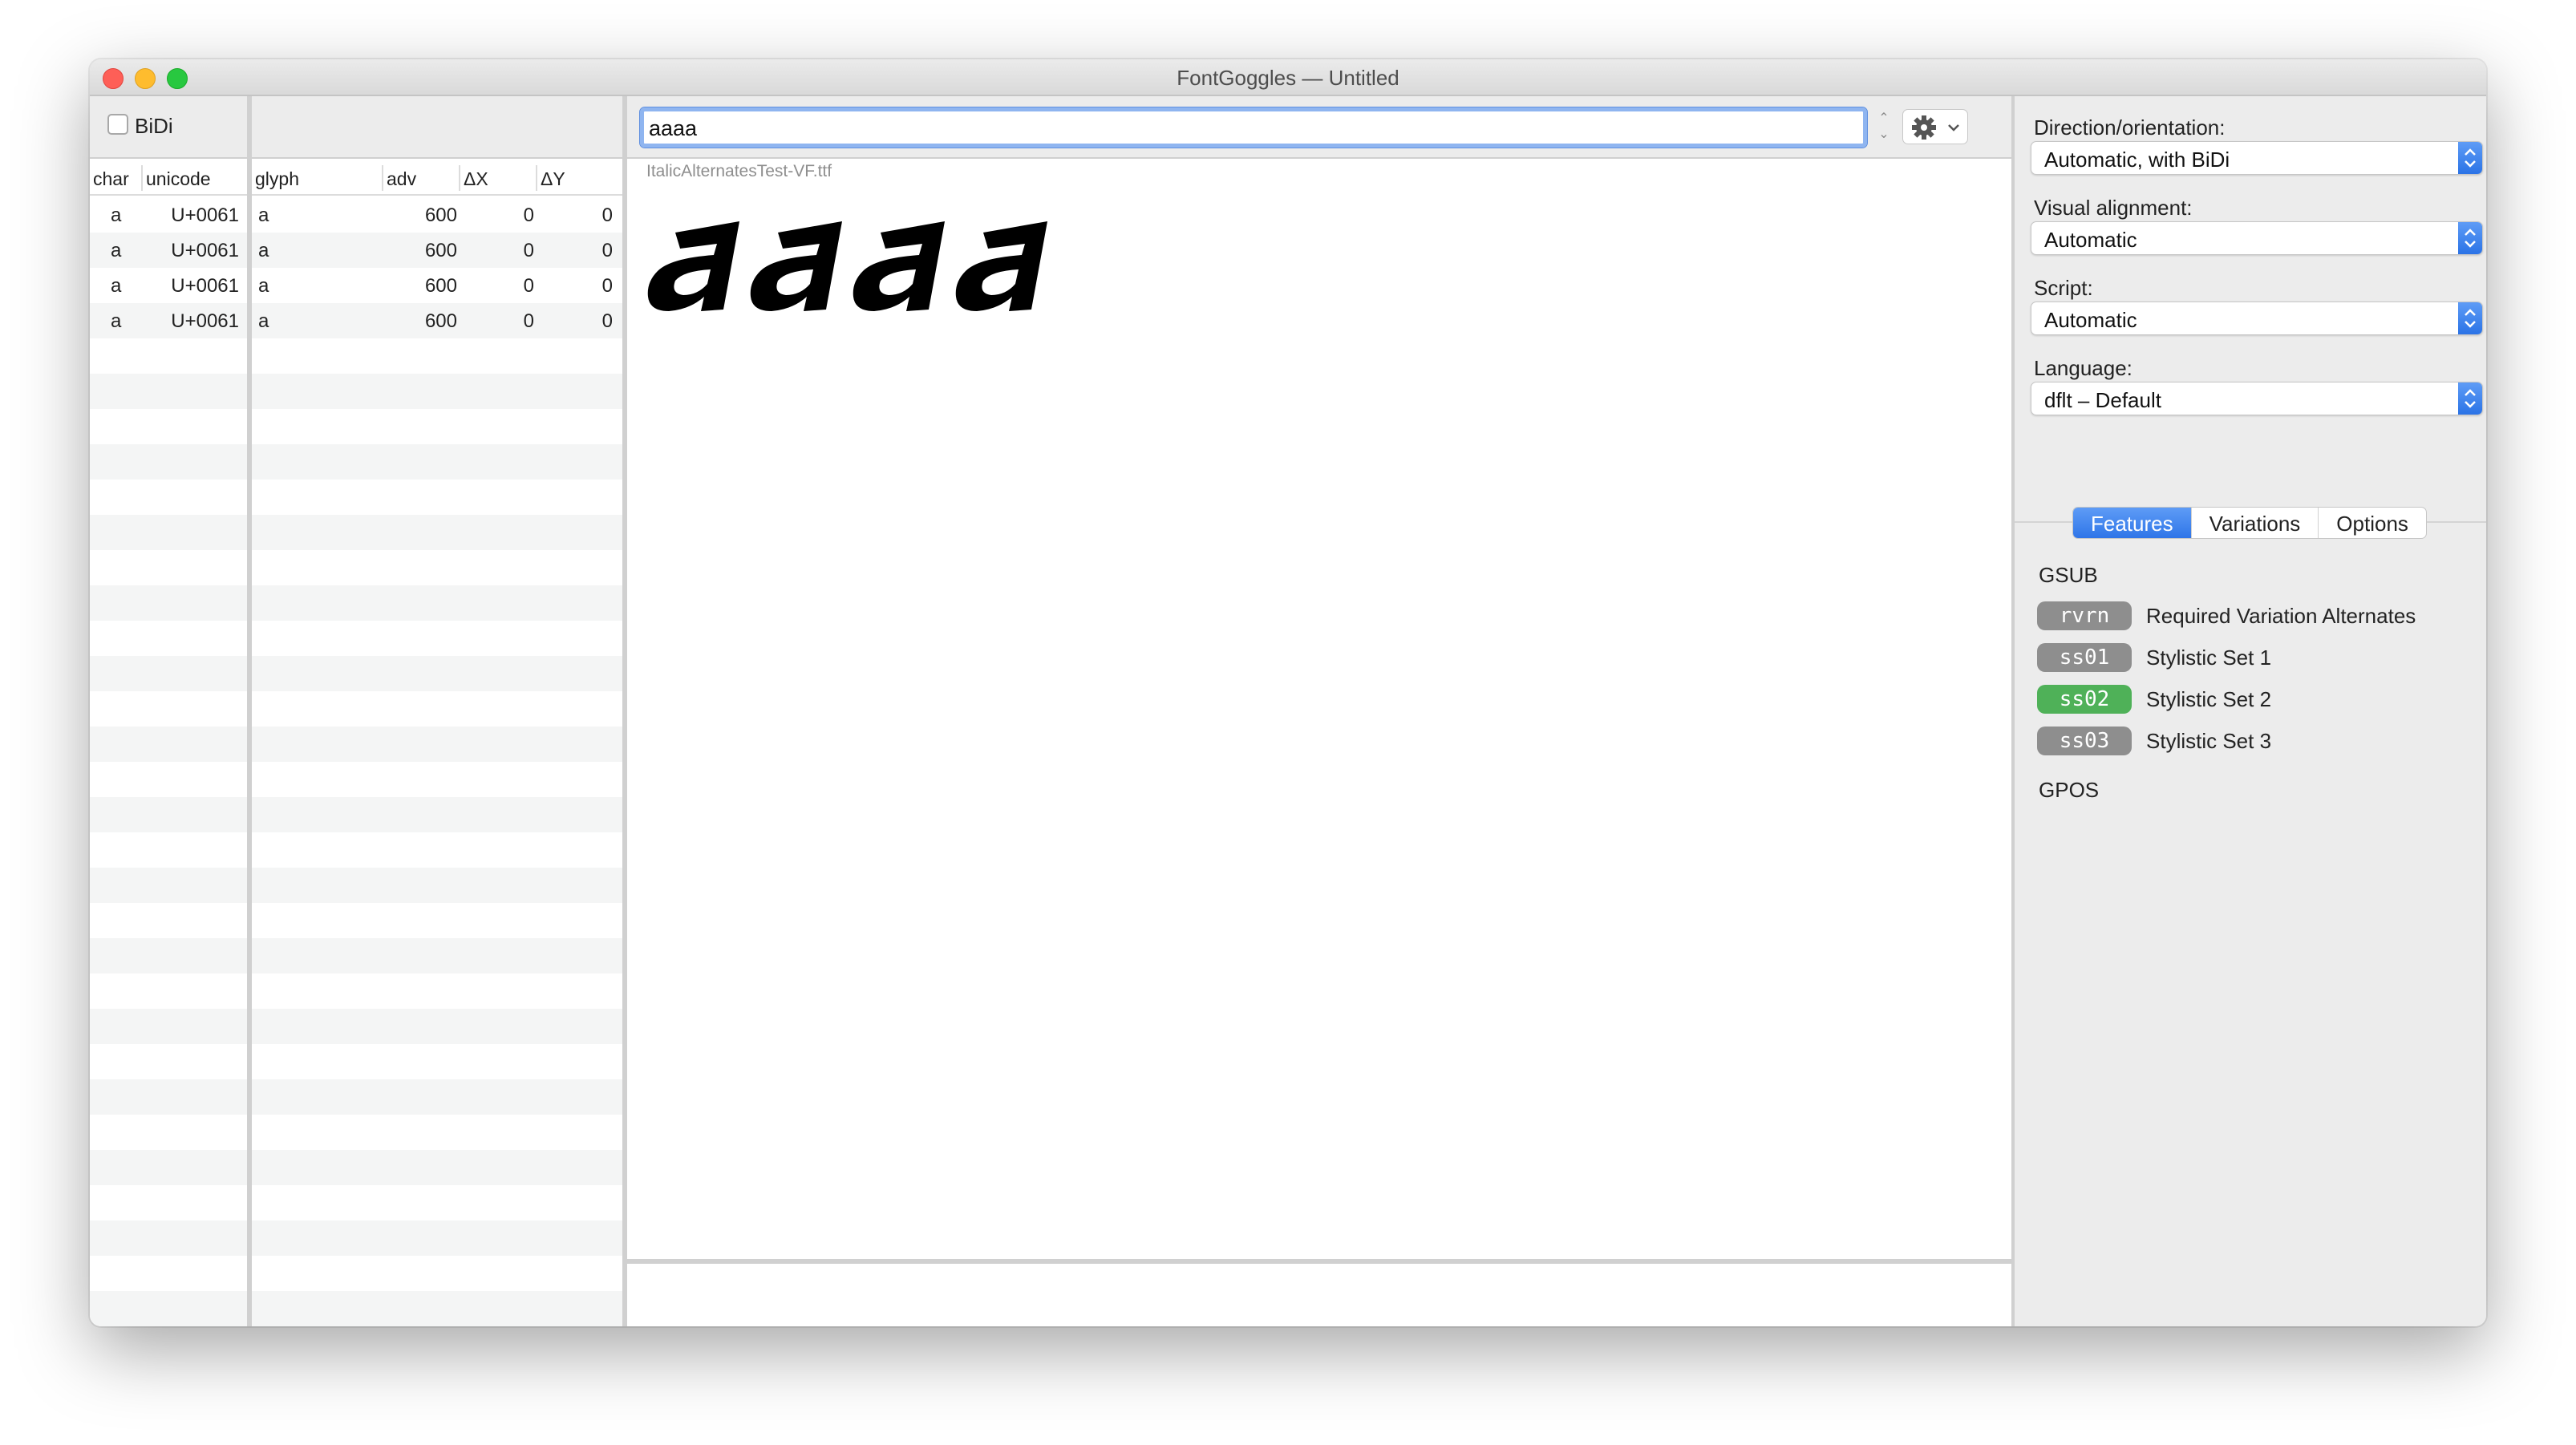 The height and width of the screenshot is (1445, 2576). I want to click on col-dy: ΔY, so click(553, 179).